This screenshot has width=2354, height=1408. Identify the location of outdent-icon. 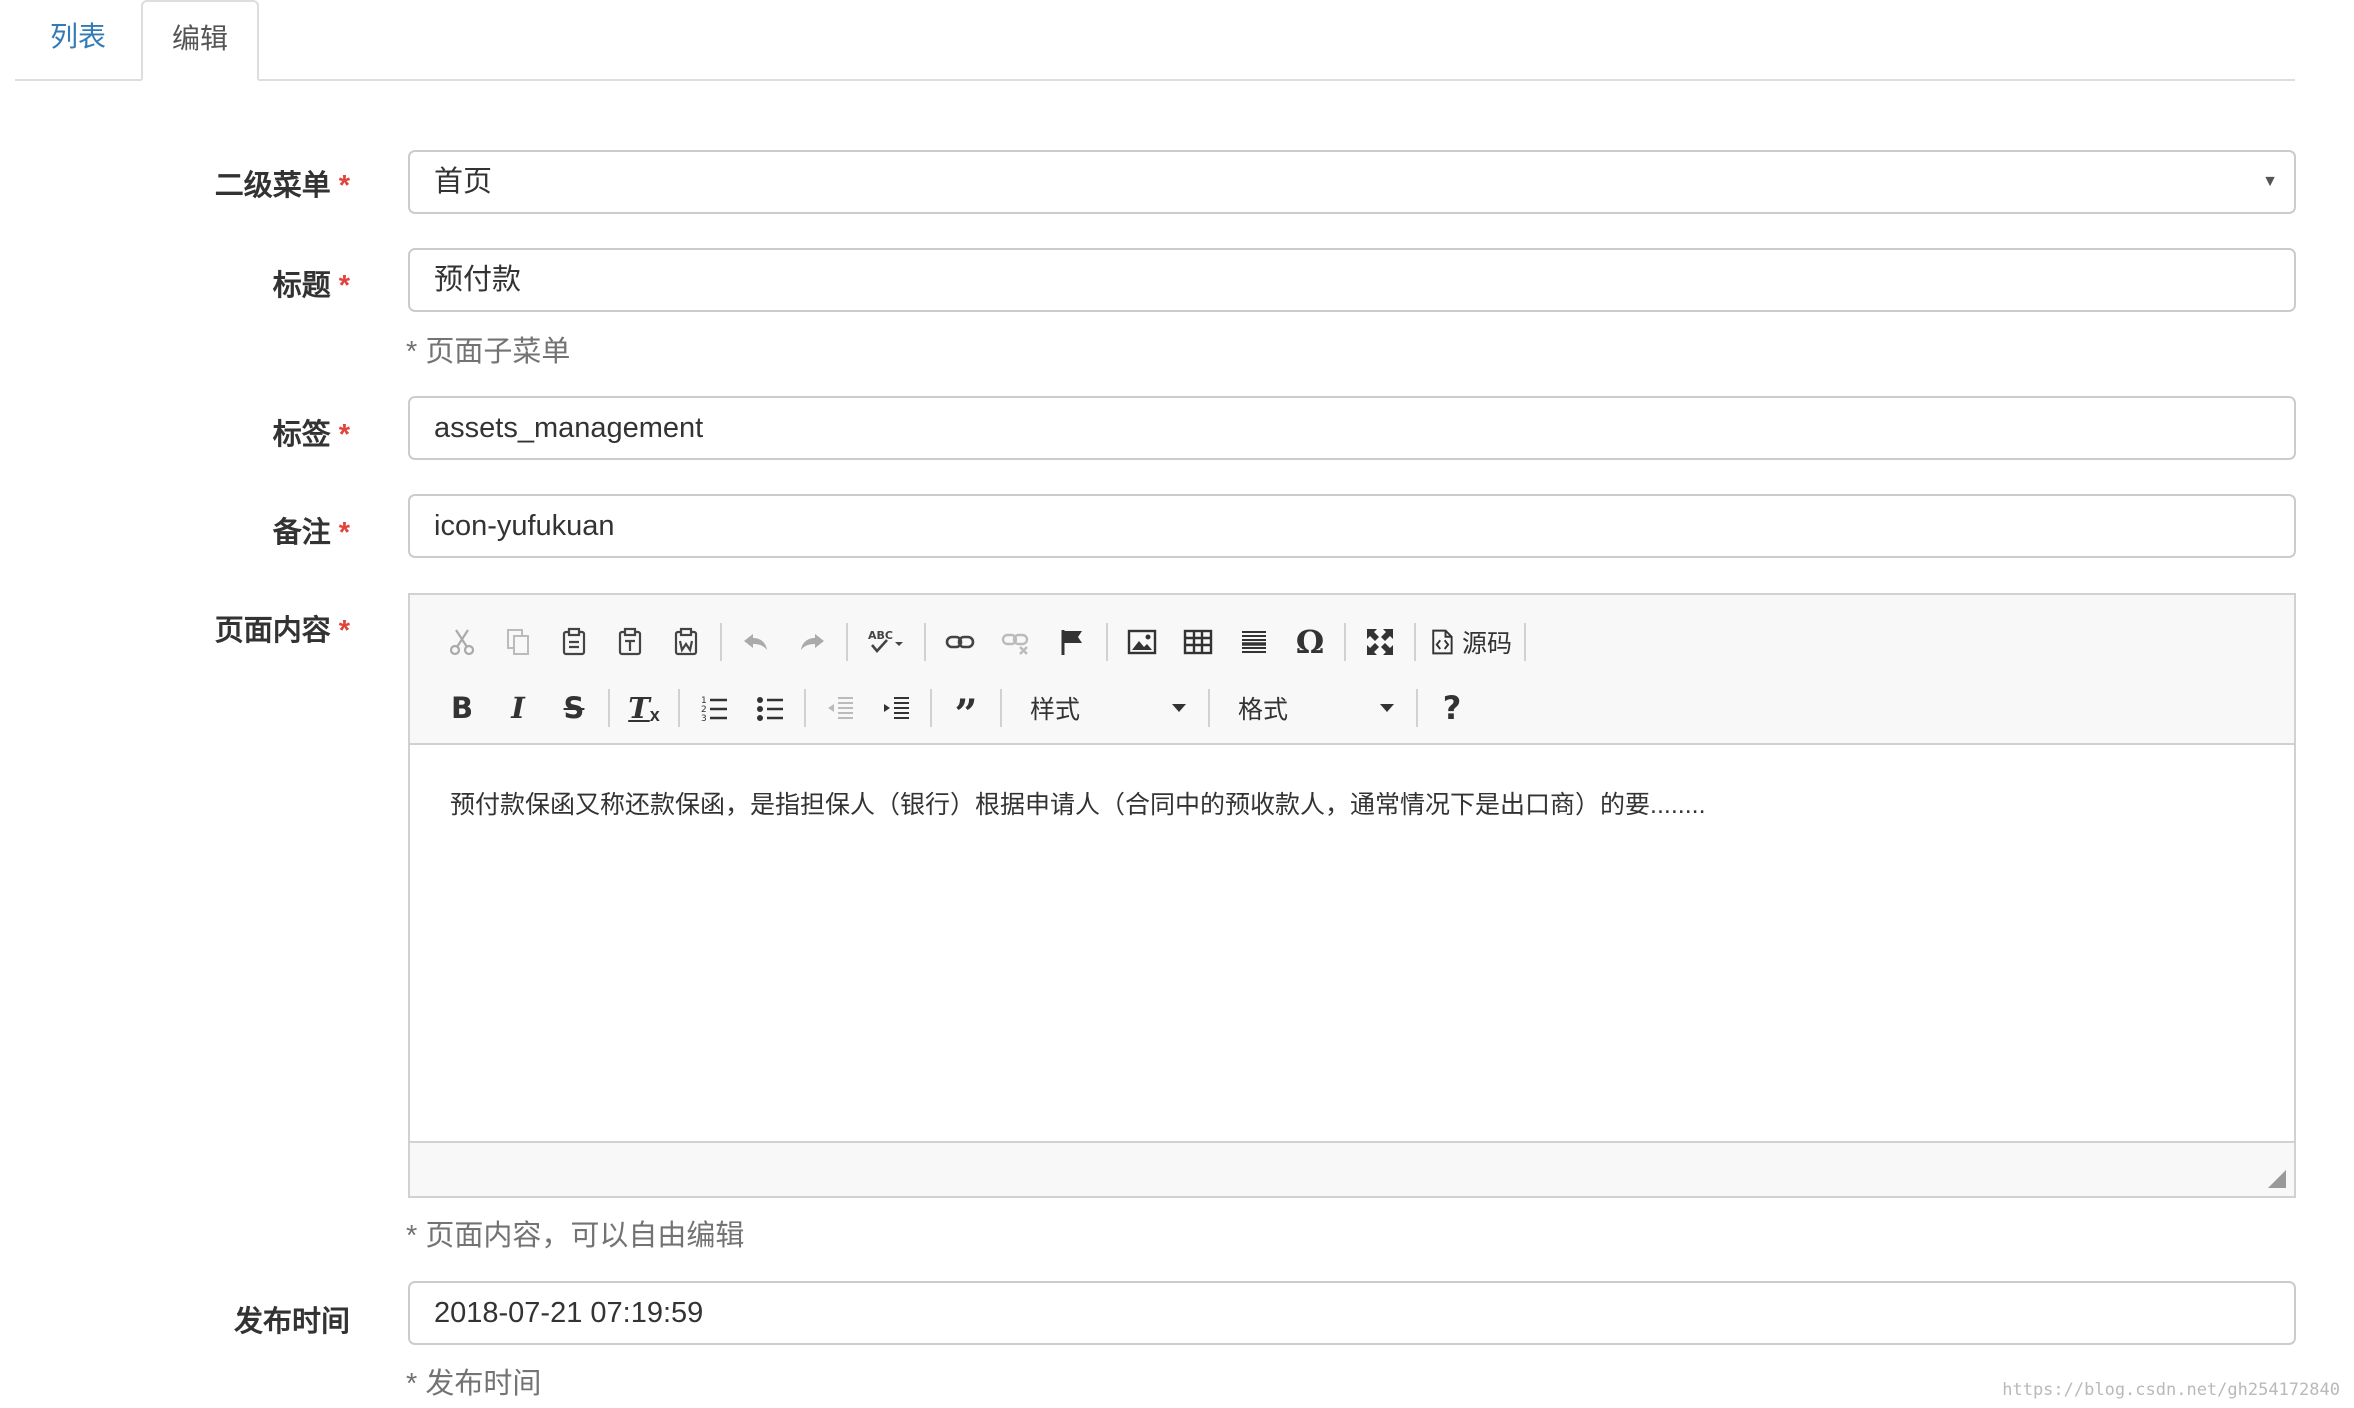
(840, 708).